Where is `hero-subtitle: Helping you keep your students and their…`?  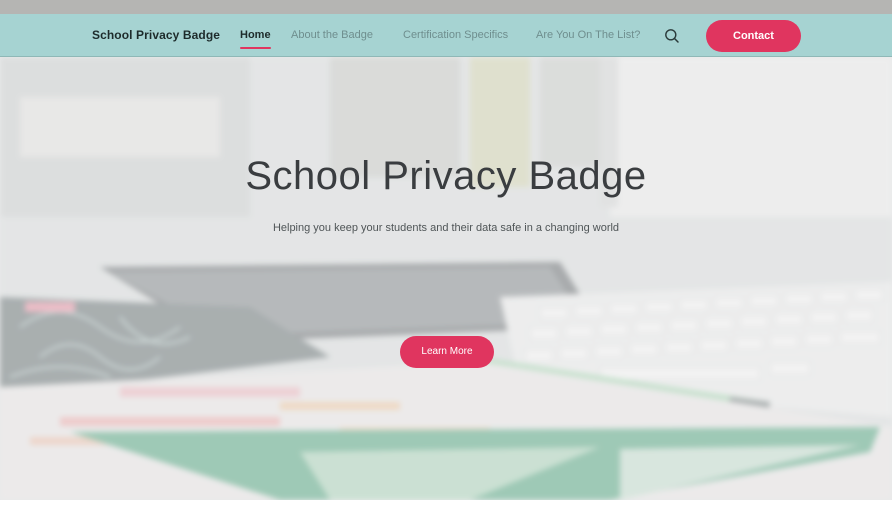
hero-subtitle: Helping you keep your students and their… is located at coordinates (446, 228).